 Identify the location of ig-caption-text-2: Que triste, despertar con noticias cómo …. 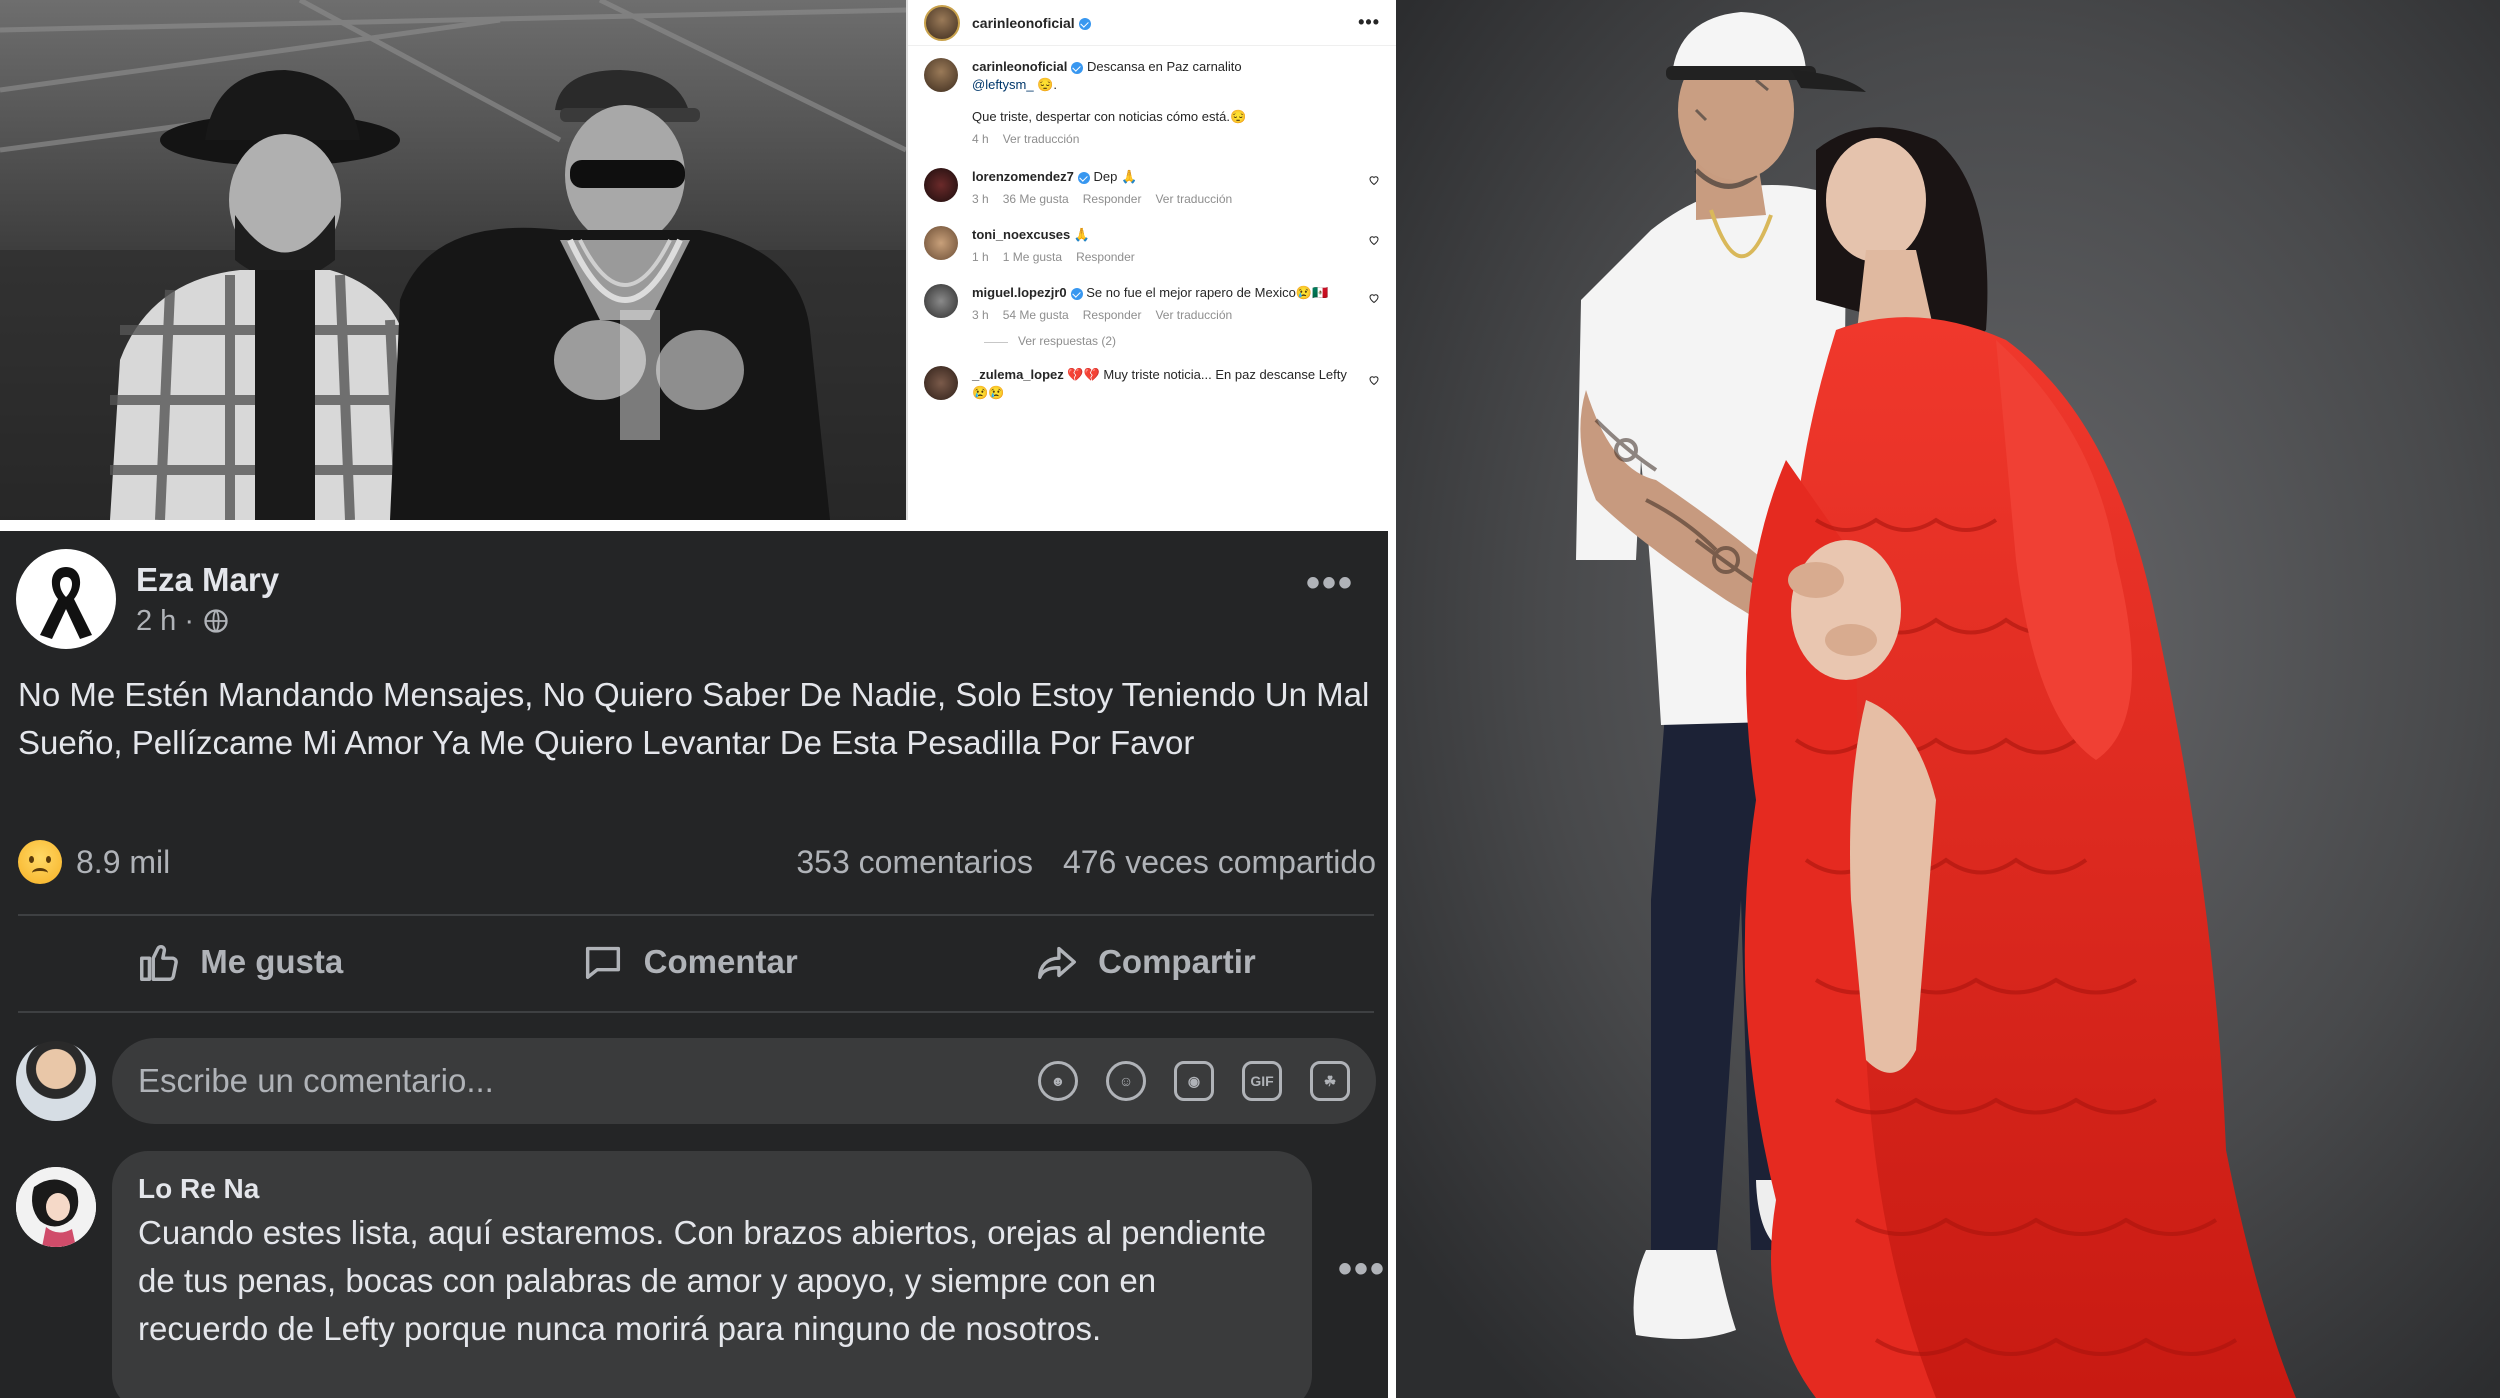
(1109, 116).